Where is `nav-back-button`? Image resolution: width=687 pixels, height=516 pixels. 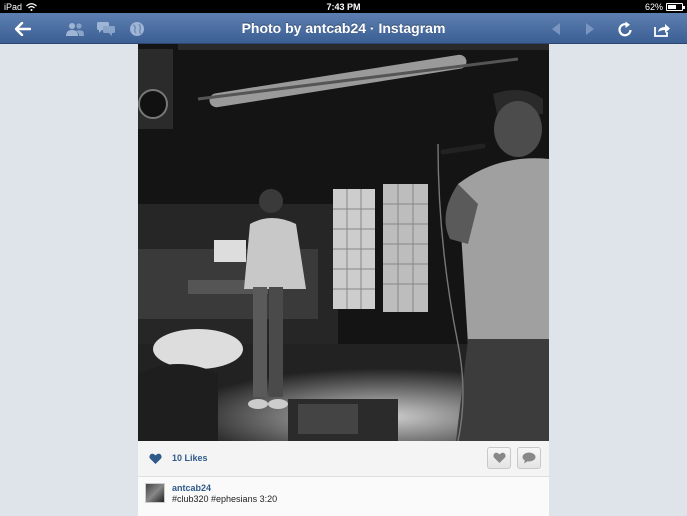
nav-back-button is located at coordinates (556, 29).